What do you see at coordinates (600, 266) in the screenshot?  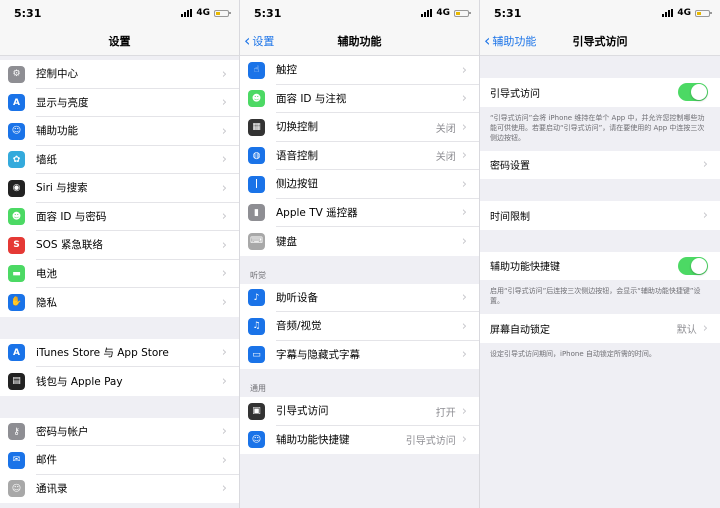 I see `accessibility-shortcut-row: 辅助功能快捷键` at bounding box center [600, 266].